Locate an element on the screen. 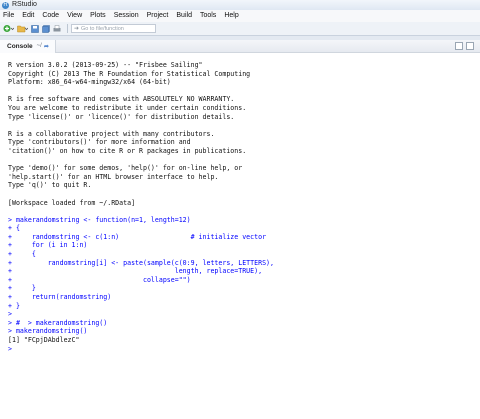 The height and width of the screenshot is (419, 480). tab-console: Console ~/ ➦ is located at coordinates (28, 46).